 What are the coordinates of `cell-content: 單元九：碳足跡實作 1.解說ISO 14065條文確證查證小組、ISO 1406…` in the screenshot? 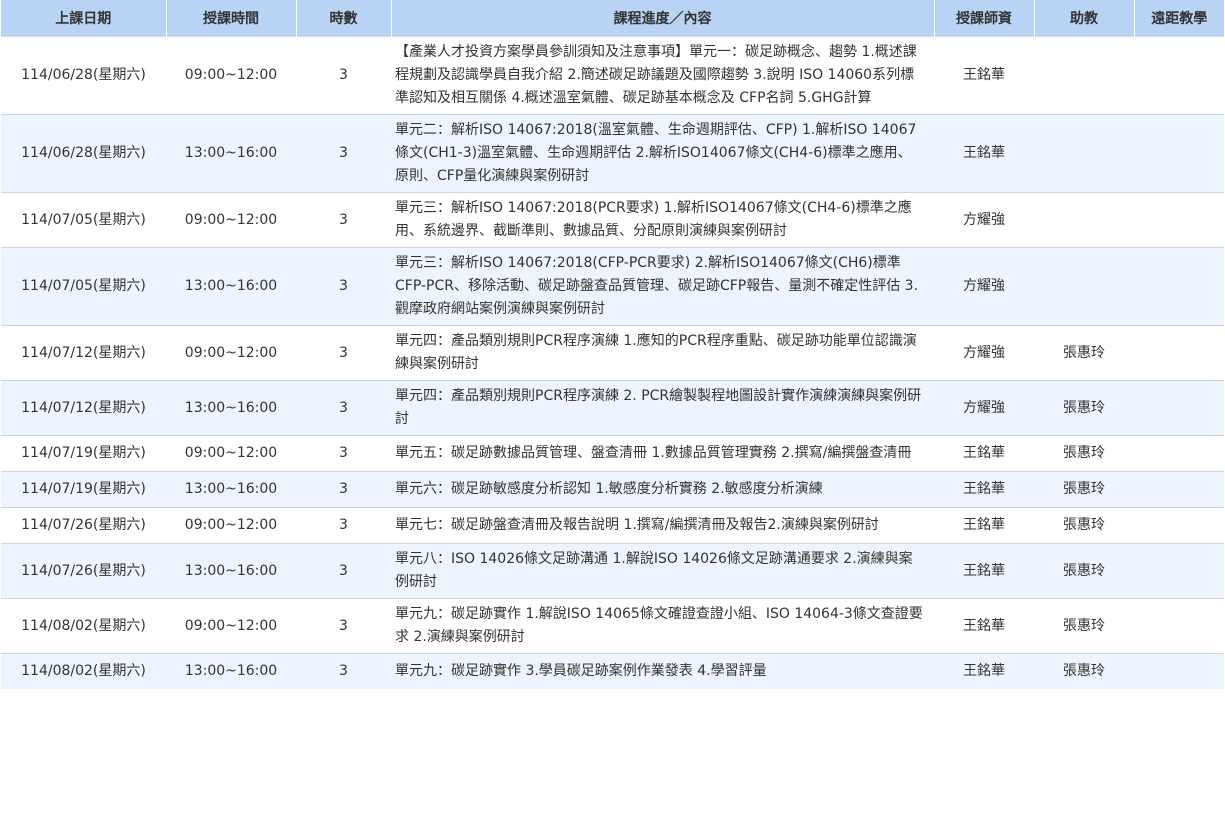 It's located at (662, 626).